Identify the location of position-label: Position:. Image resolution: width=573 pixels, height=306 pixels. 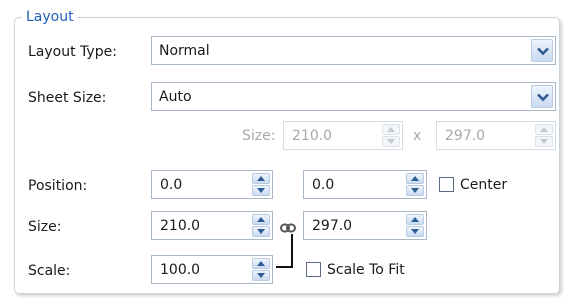
(58, 186).